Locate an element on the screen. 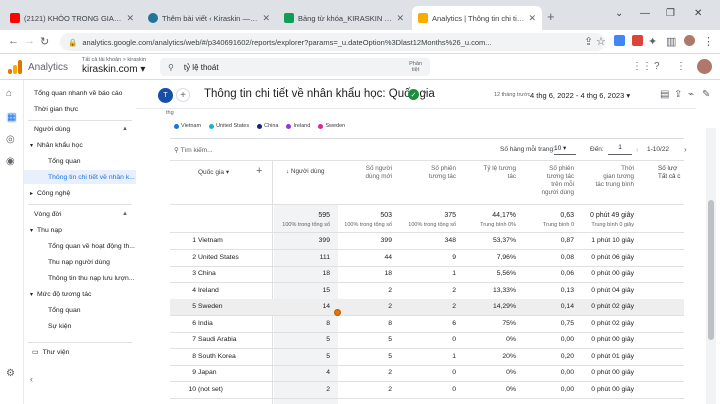 Image resolution: width=720 pixels, height=404 pixels. cell-country: South Korea is located at coordinates (243, 356).